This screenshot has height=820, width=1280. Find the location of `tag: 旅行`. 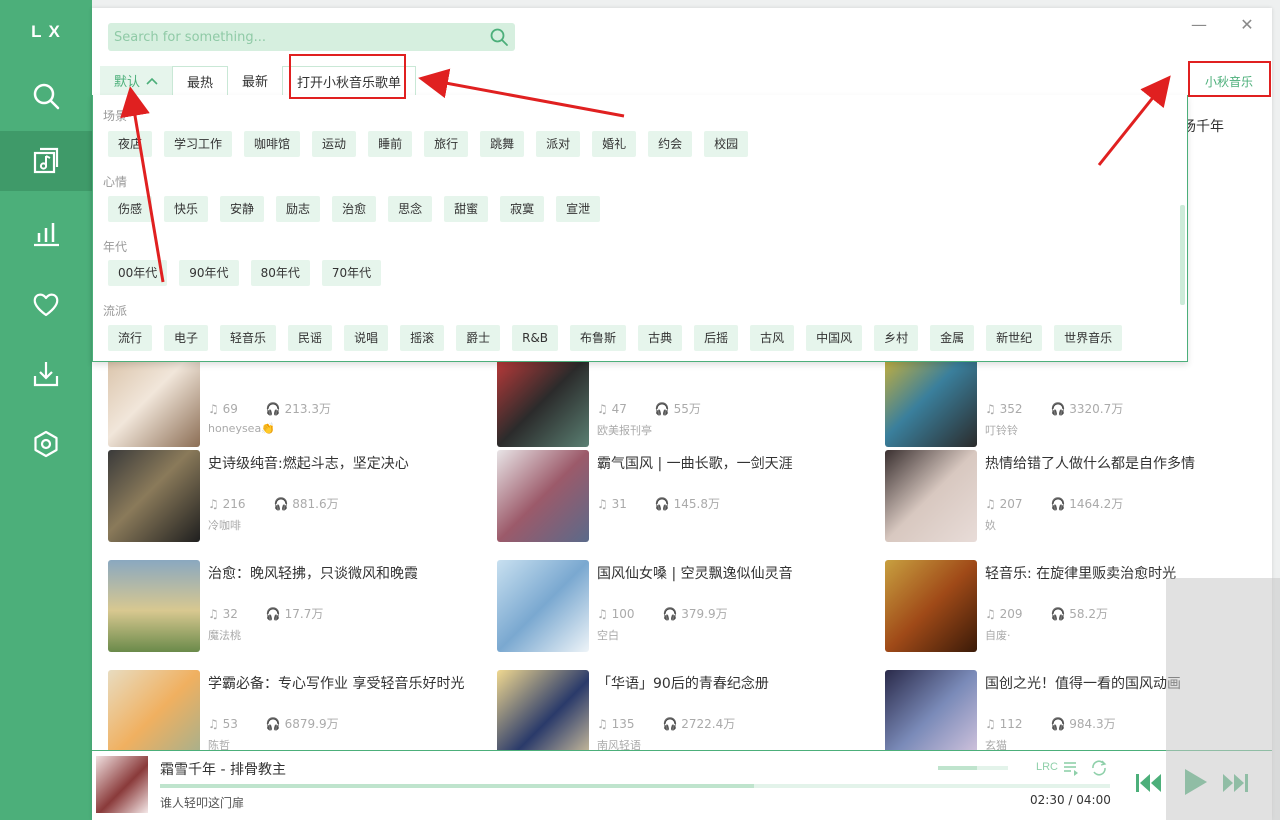

tag: 旅行 is located at coordinates (446, 144).